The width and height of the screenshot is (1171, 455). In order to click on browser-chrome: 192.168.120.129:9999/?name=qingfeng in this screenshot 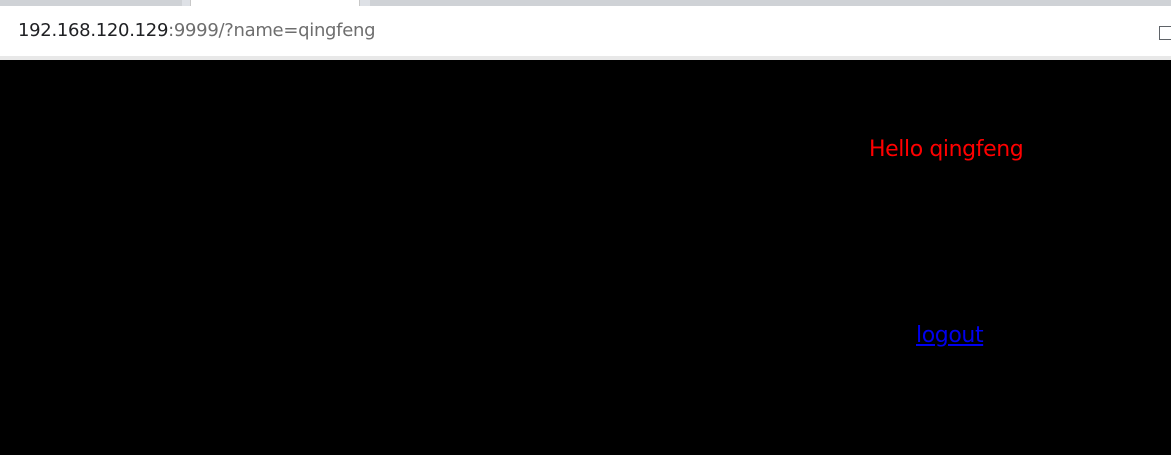, I will do `click(585, 30)`.